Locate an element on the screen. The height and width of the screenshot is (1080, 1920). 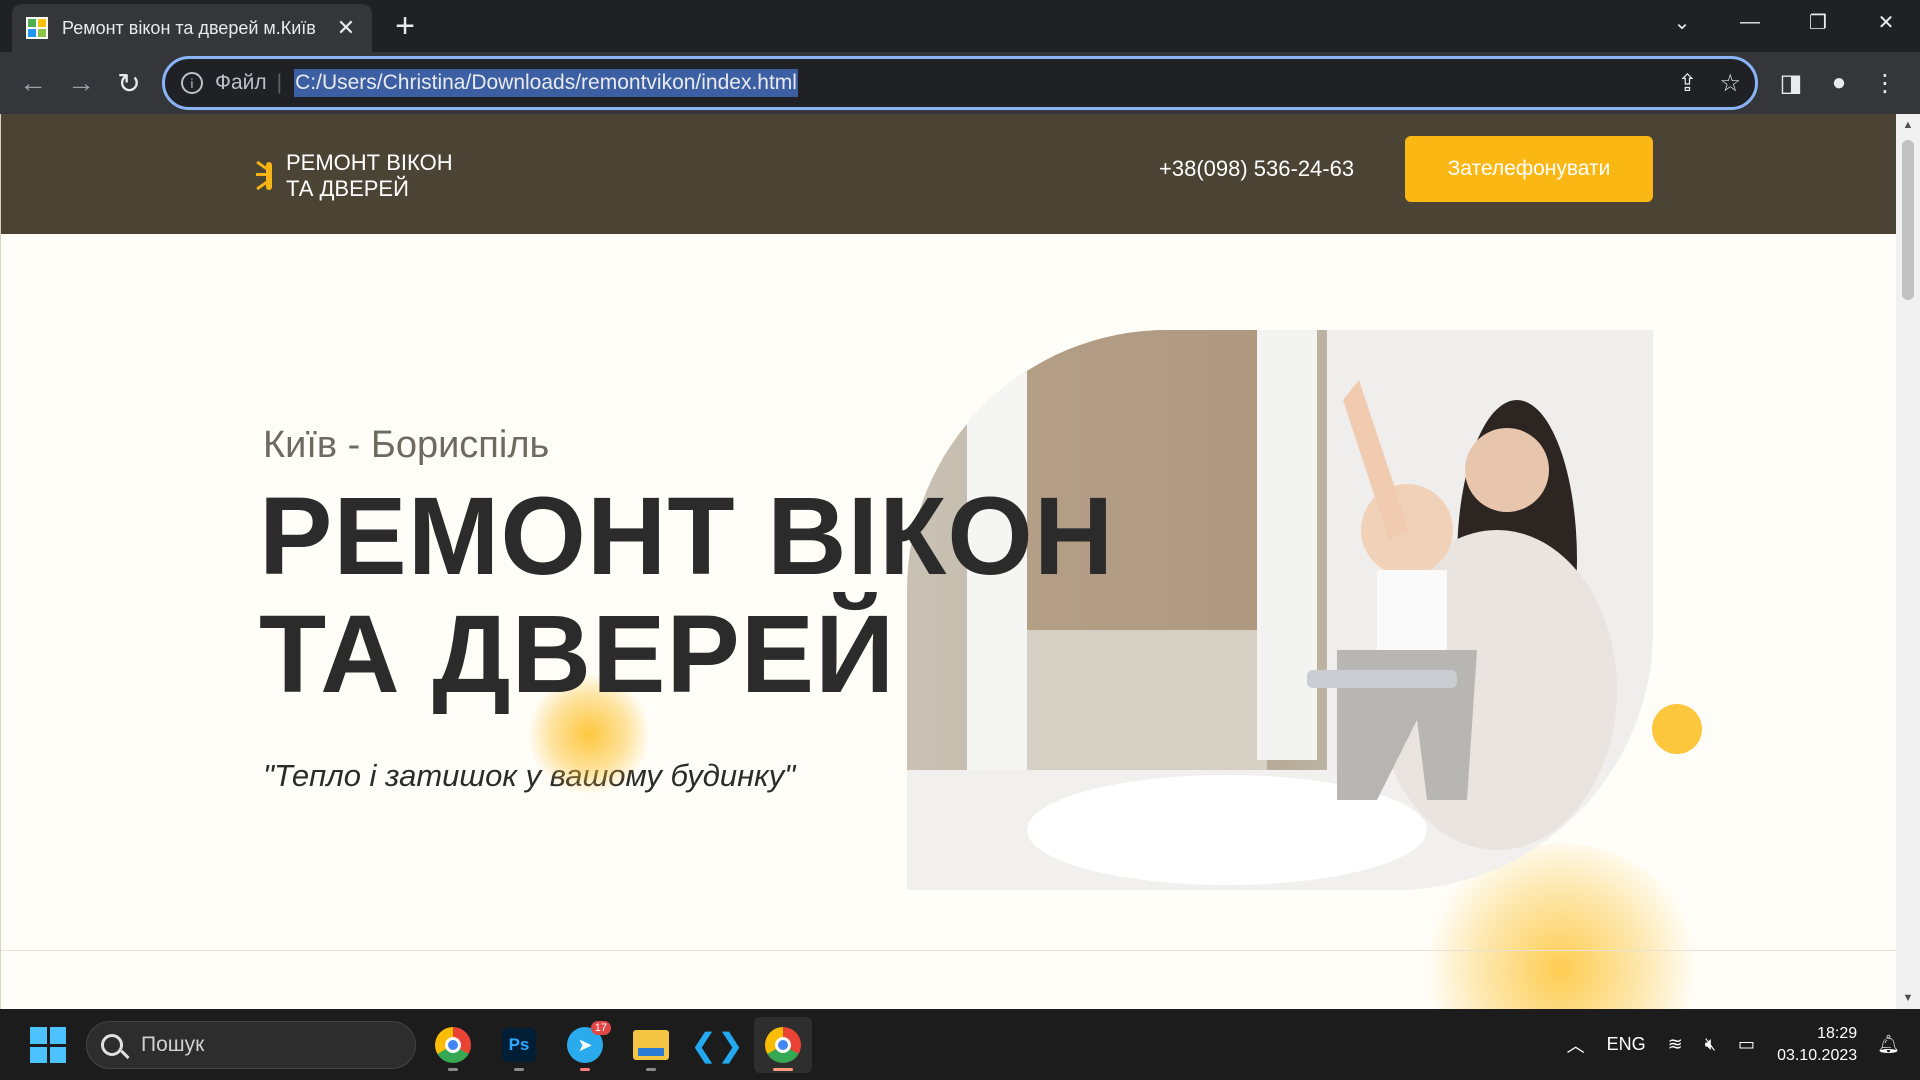
minimize-icon: — is located at coordinates (1750, 22).